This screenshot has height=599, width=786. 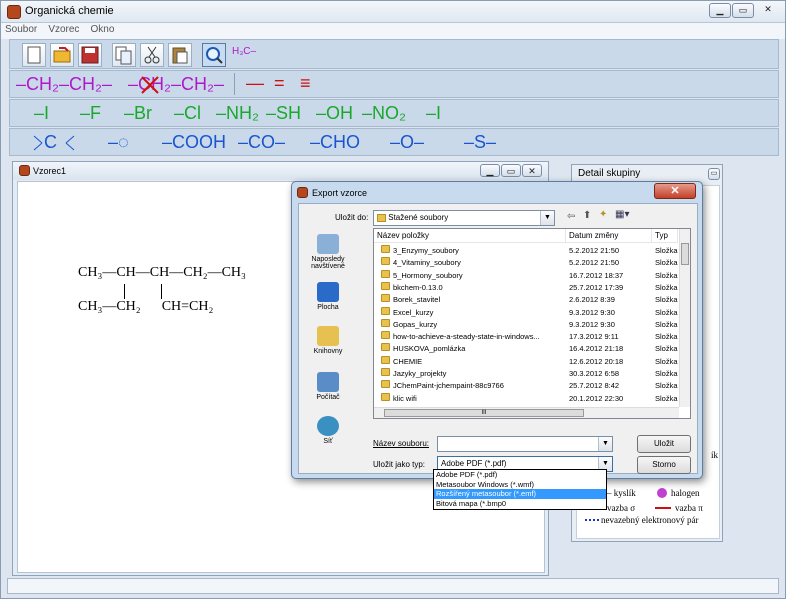 What do you see at coordinates (233, 272) in the screenshot?
I see `atom-ch3-b: CH₃` at bounding box center [233, 272].